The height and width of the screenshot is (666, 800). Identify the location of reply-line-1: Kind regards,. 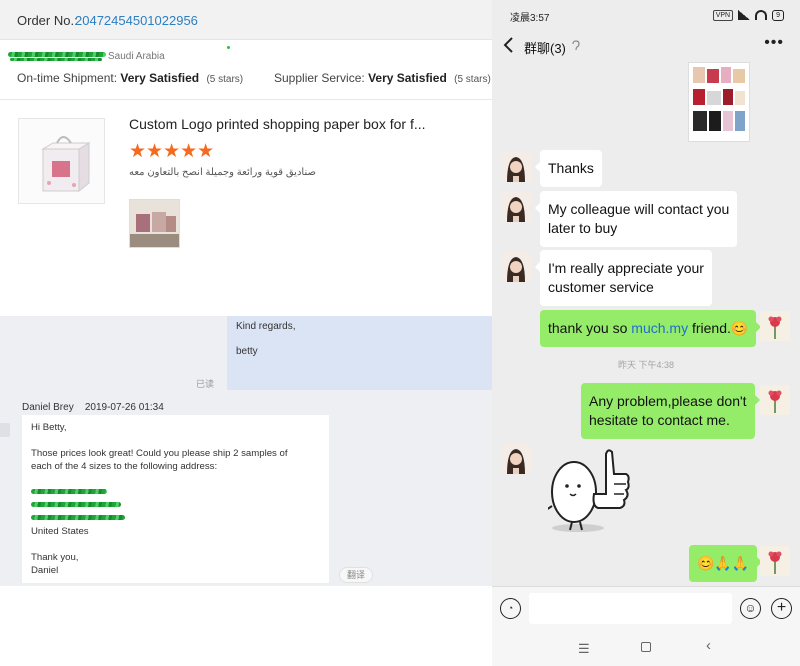
(266, 326).